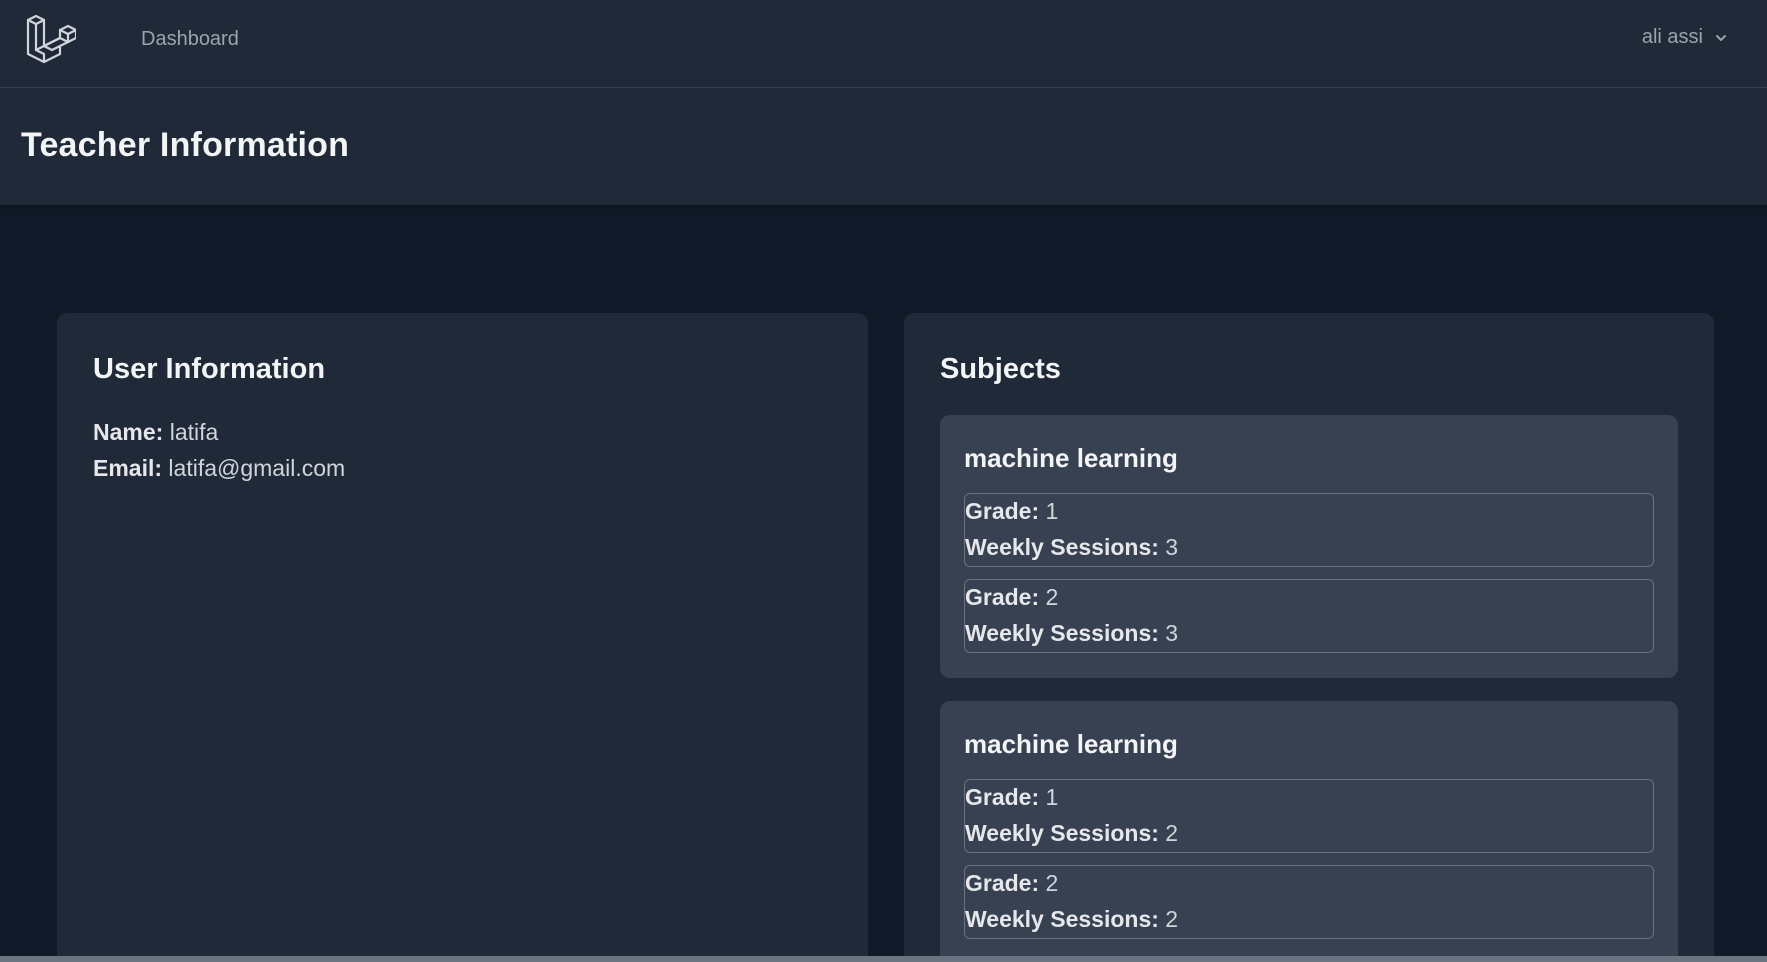  I want to click on user-name-line: Name: latifa, so click(155, 432).